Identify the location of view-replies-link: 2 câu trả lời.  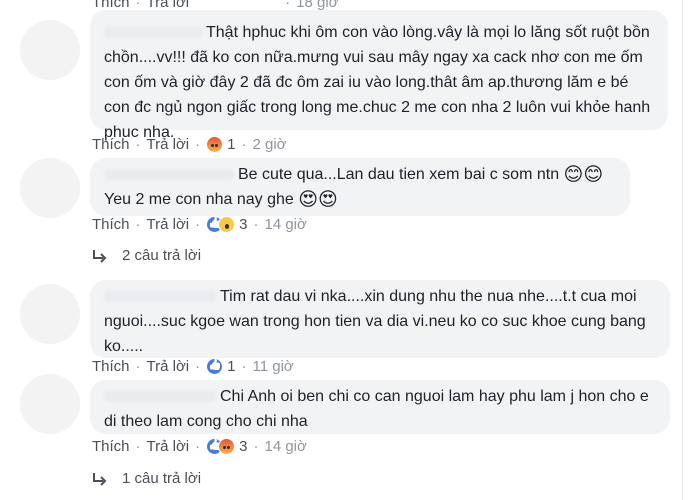
(146, 255).